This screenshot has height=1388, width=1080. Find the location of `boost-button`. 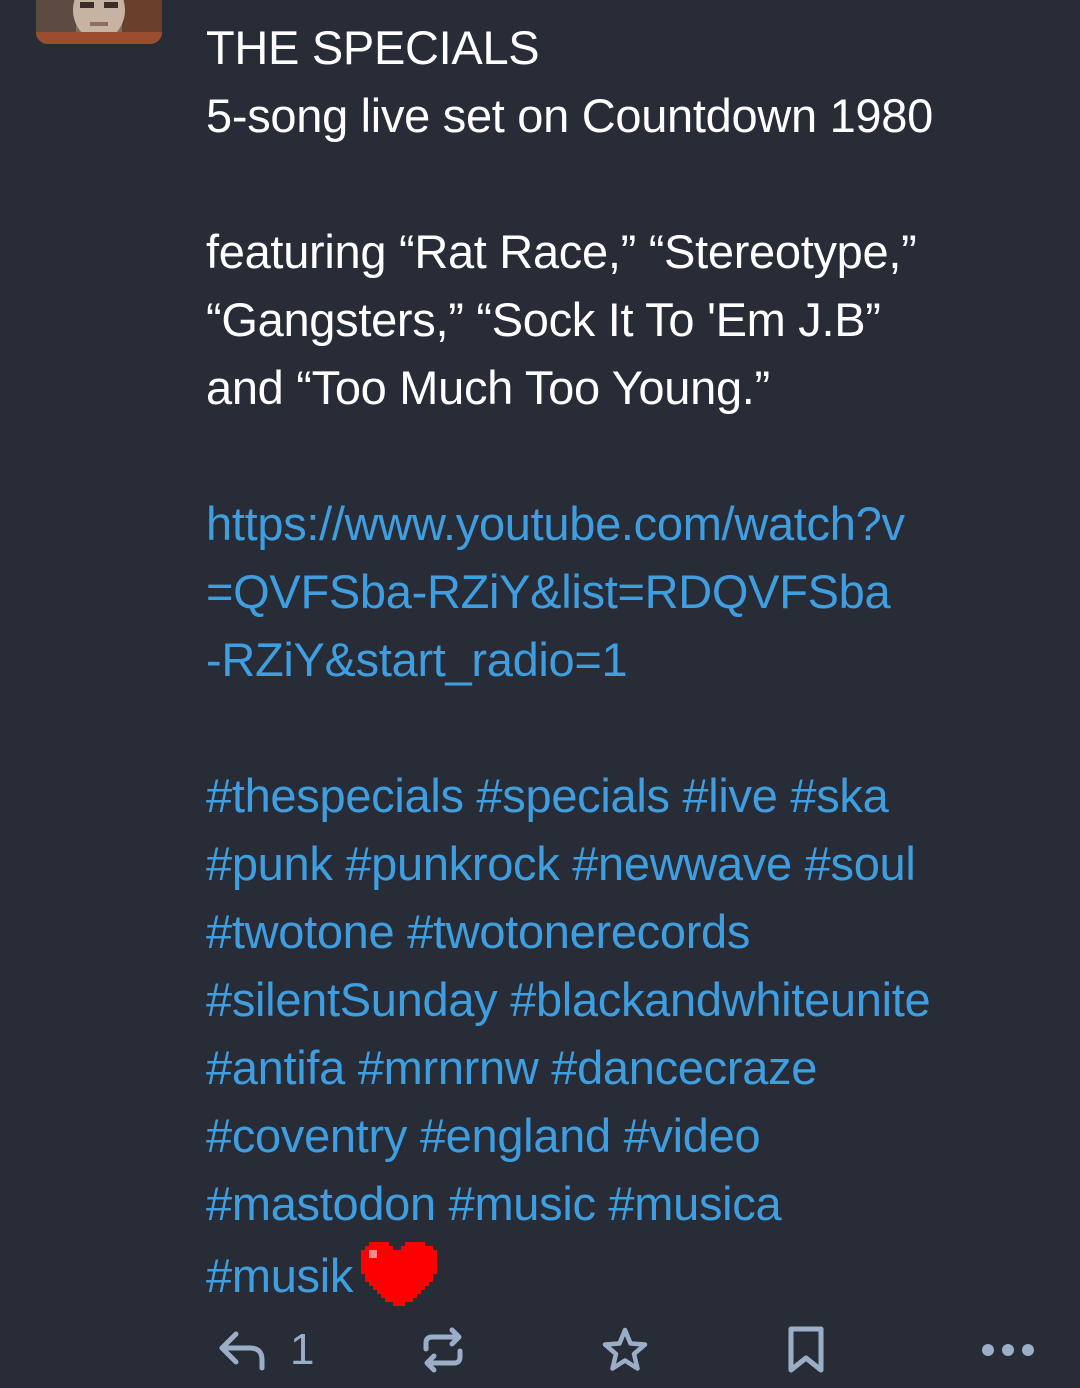

boost-button is located at coordinates (443, 1350).